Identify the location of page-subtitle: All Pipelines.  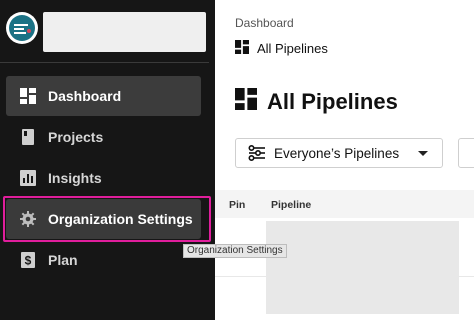
(281, 48).